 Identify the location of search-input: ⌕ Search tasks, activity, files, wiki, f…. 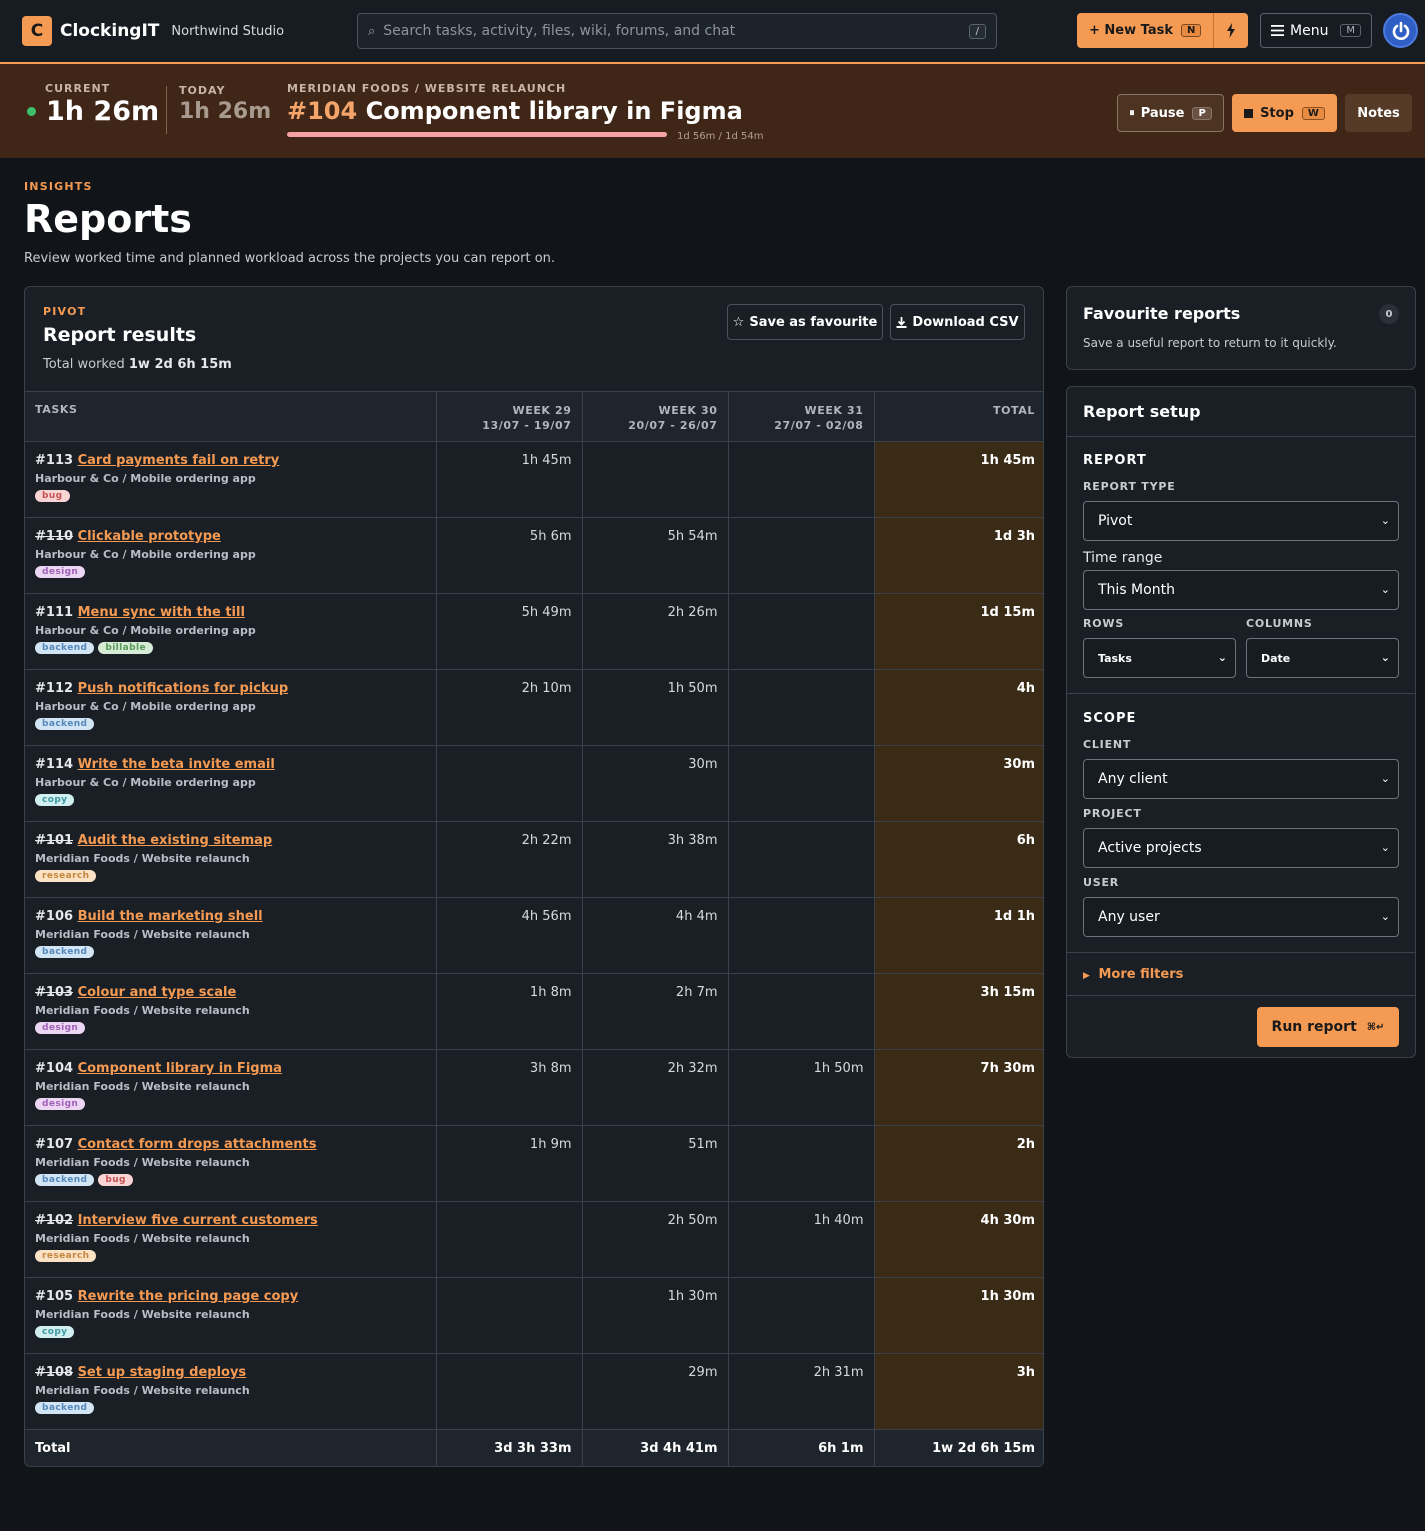
(677, 31).